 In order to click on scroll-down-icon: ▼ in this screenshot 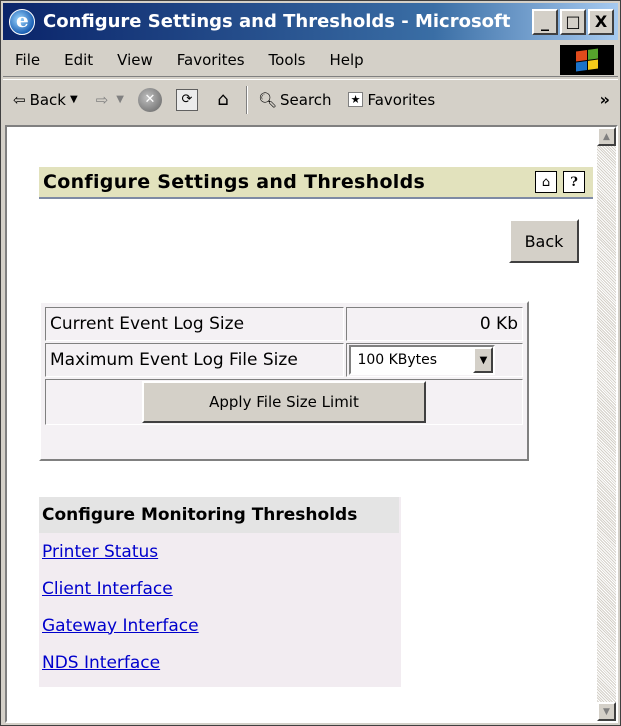, I will do `click(606, 711)`.